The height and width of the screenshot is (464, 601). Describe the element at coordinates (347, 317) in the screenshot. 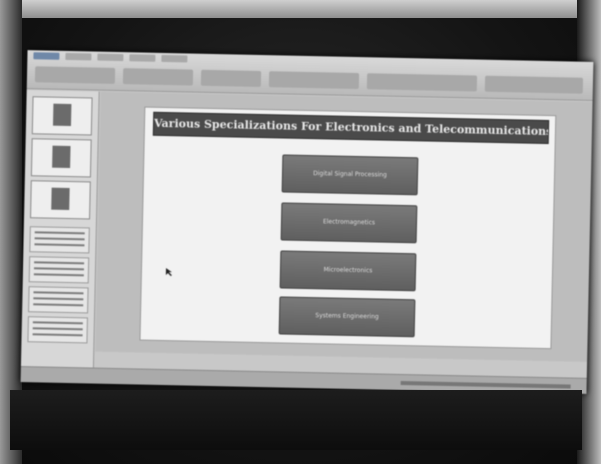

I see `specialization-box: Systems Engineering` at that location.